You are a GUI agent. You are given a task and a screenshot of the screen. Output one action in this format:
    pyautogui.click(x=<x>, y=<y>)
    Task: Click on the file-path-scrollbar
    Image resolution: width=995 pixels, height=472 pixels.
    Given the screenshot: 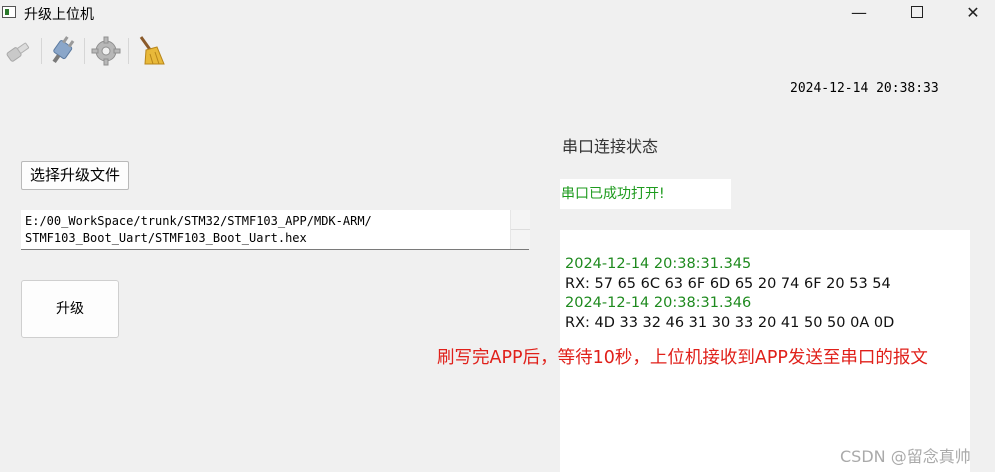 What is the action you would take?
    pyautogui.click(x=520, y=229)
    